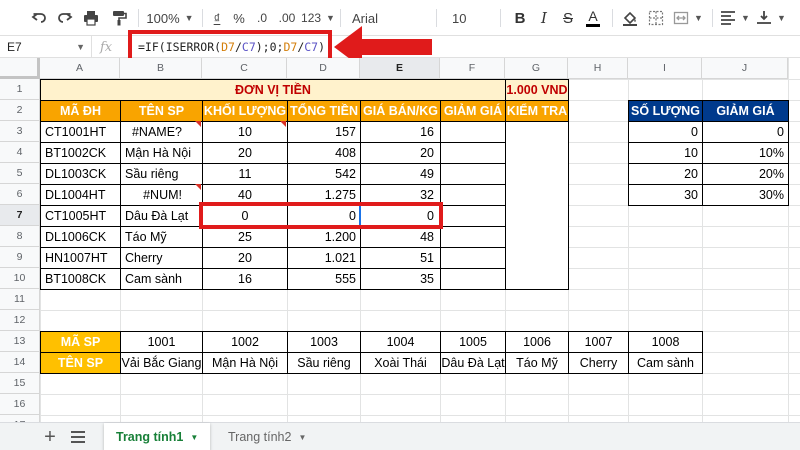 This screenshot has width=800, height=450. What do you see at coordinates (20, 89) in the screenshot?
I see `row-header-1: 1` at bounding box center [20, 89].